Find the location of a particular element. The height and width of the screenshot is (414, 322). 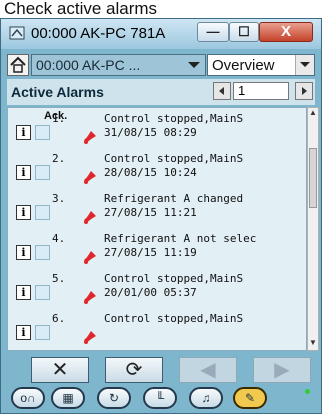

alarm-list-scrollbar: ▲ ▼ is located at coordinates (313, 229).